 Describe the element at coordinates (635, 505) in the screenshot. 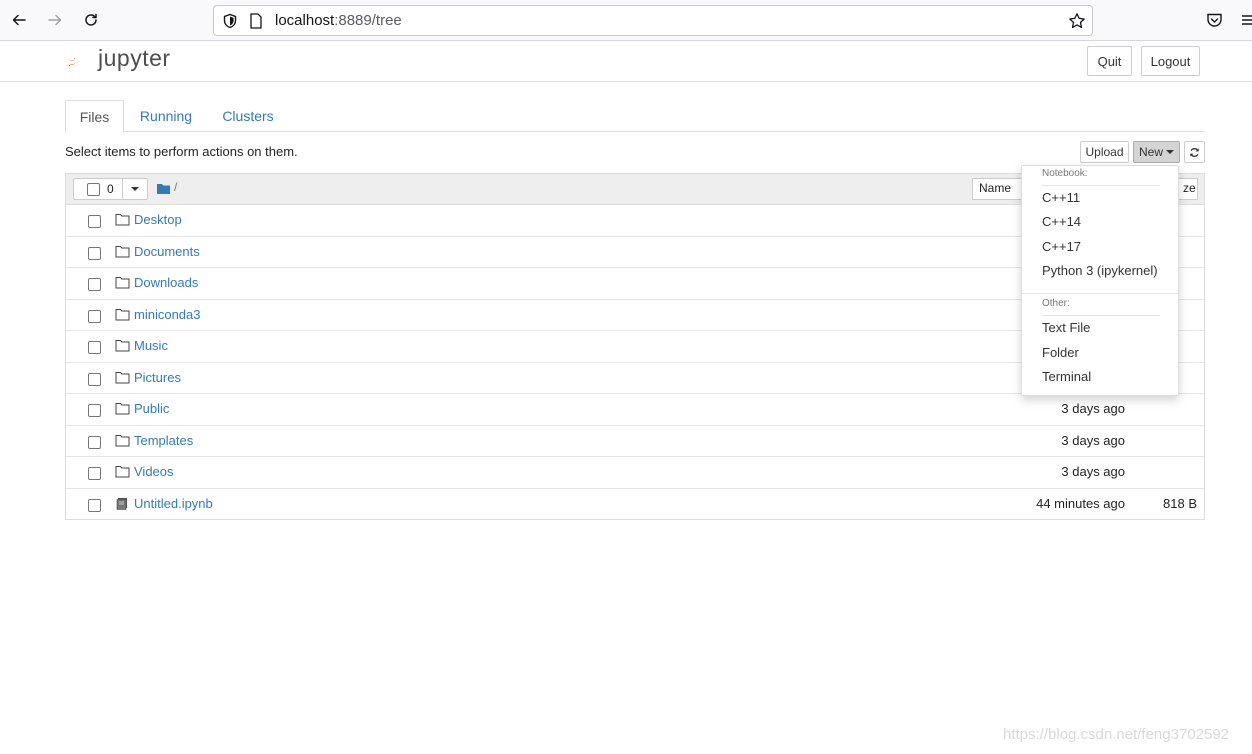

I see `file-row: Untitled.ipynb 44 minutes ago 818 B` at that location.